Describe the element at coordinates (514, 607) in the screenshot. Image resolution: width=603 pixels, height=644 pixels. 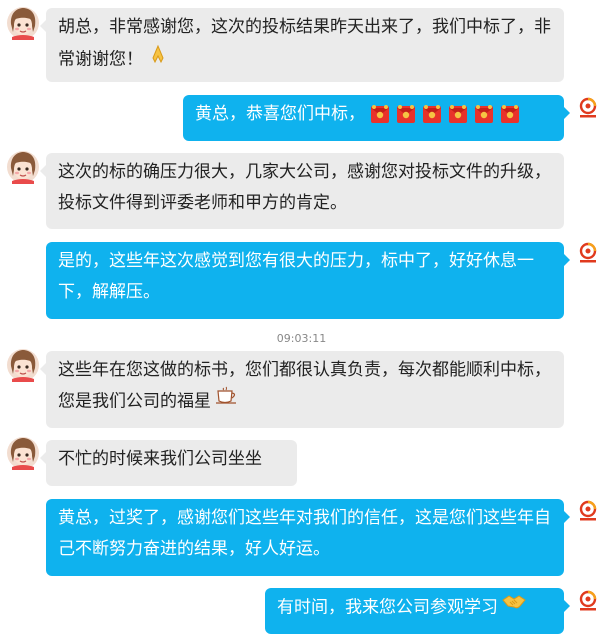
I see `handshake-icon` at that location.